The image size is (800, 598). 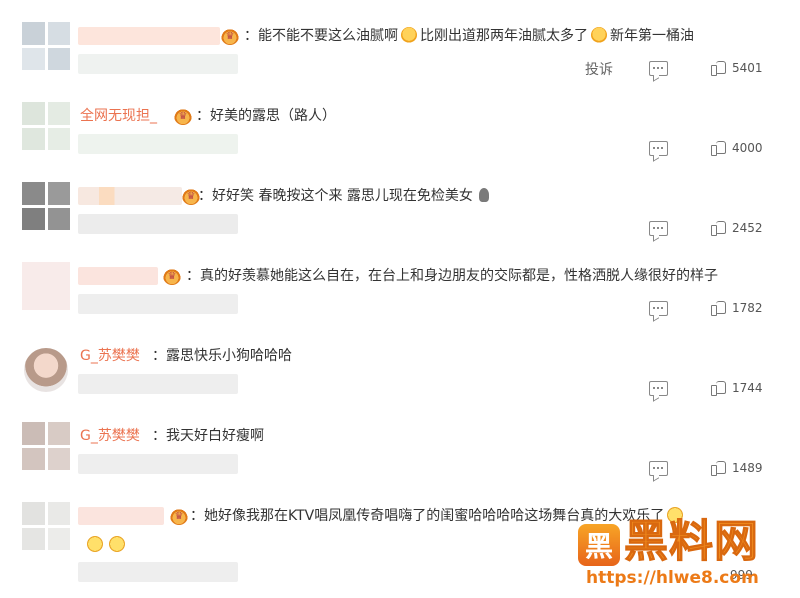 What do you see at coordinates (400, 142) in the screenshot?
I see `comment-item: 全网无现担_ ♛ ：好美的露思（路人） 4000` at bounding box center [400, 142].